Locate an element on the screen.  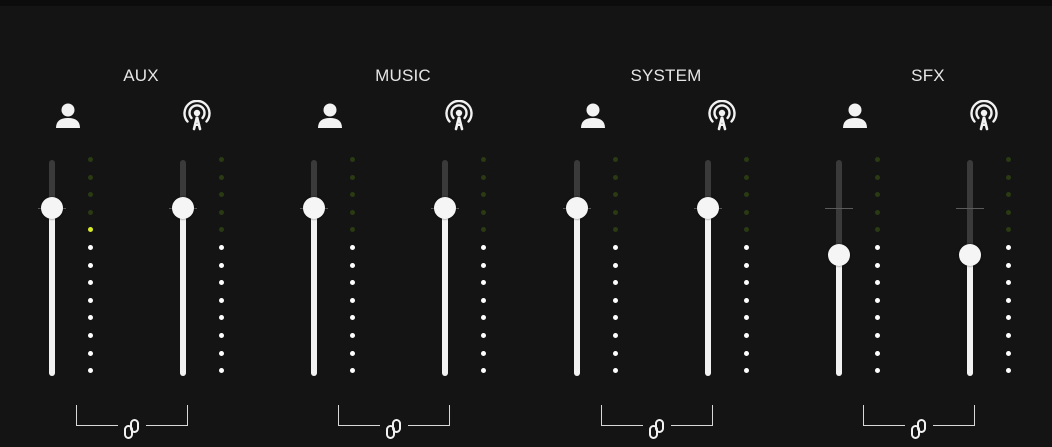
group-title: SFX is located at coordinates (928, 75).